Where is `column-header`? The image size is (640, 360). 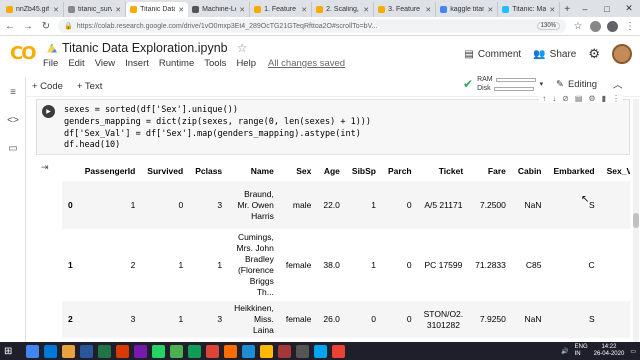
column-header is located at coordinates (70, 170).